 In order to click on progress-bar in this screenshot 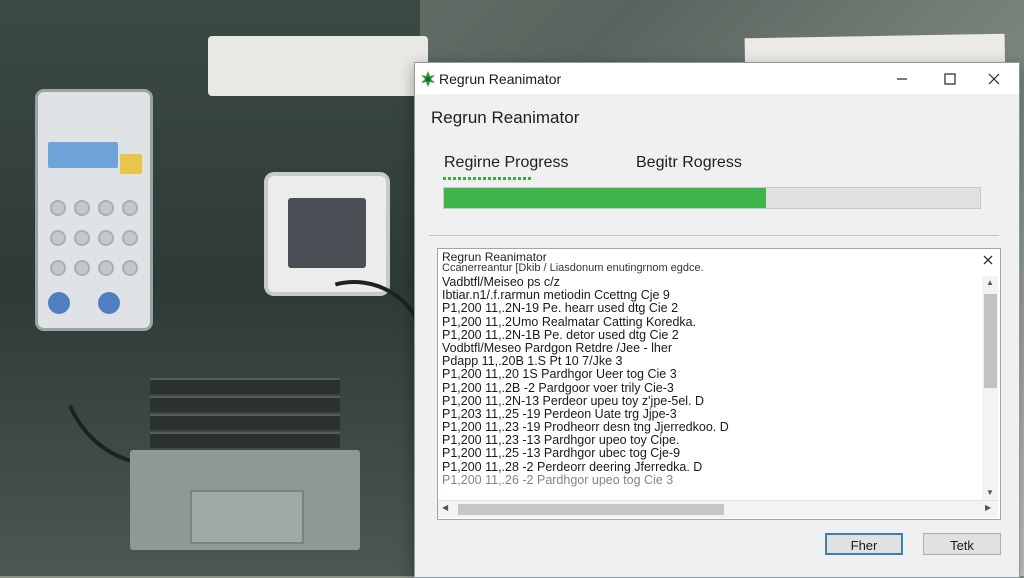, I will do `click(712, 198)`.